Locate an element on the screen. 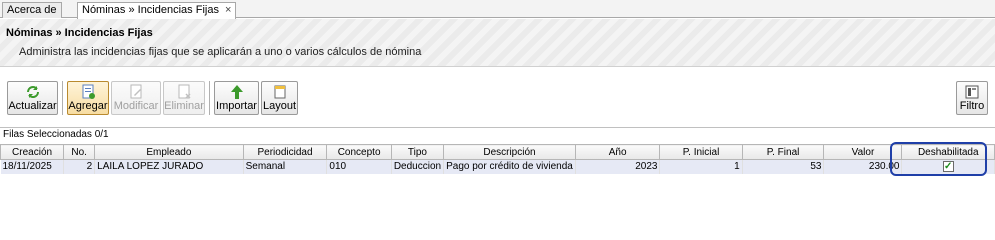 This screenshot has height=240, width=995. cell-no: 2 is located at coordinates (79, 166).